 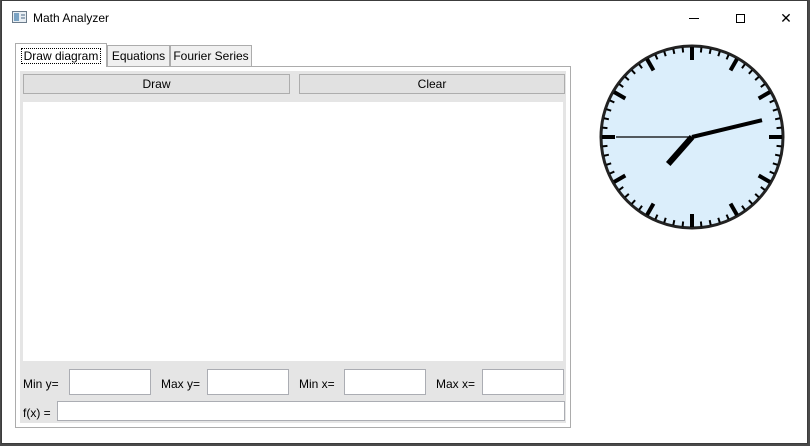 I want to click on app-icon, so click(x=19, y=17).